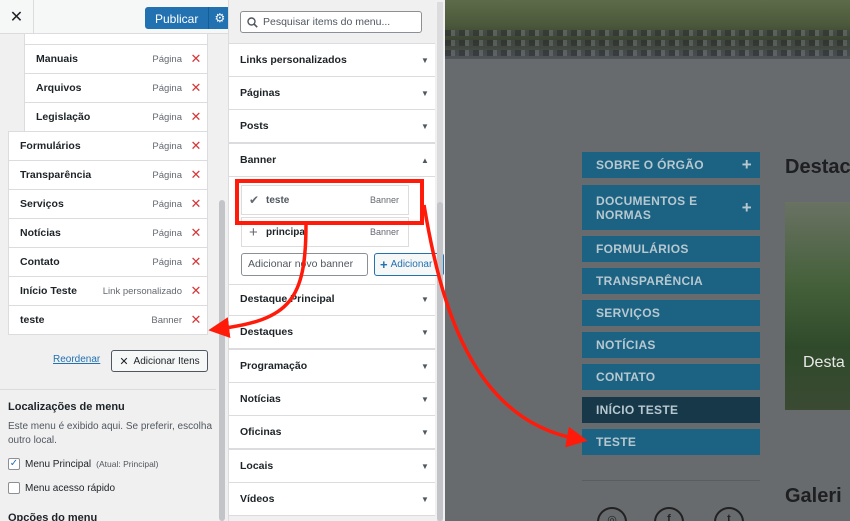 The image size is (850, 521). What do you see at coordinates (325, 200) in the screenshot?
I see `banner-item-added: ✔ teste Banner` at bounding box center [325, 200].